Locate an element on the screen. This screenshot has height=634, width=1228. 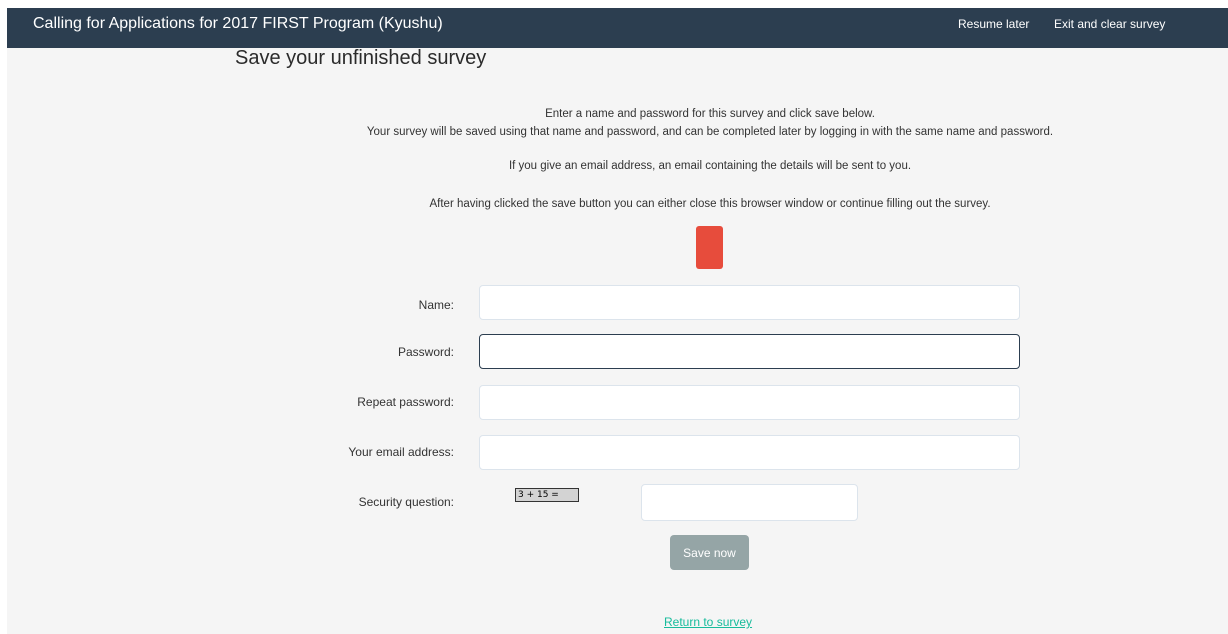
exit-clear-survey-link: Exit and clear survey is located at coordinates (1109, 24).